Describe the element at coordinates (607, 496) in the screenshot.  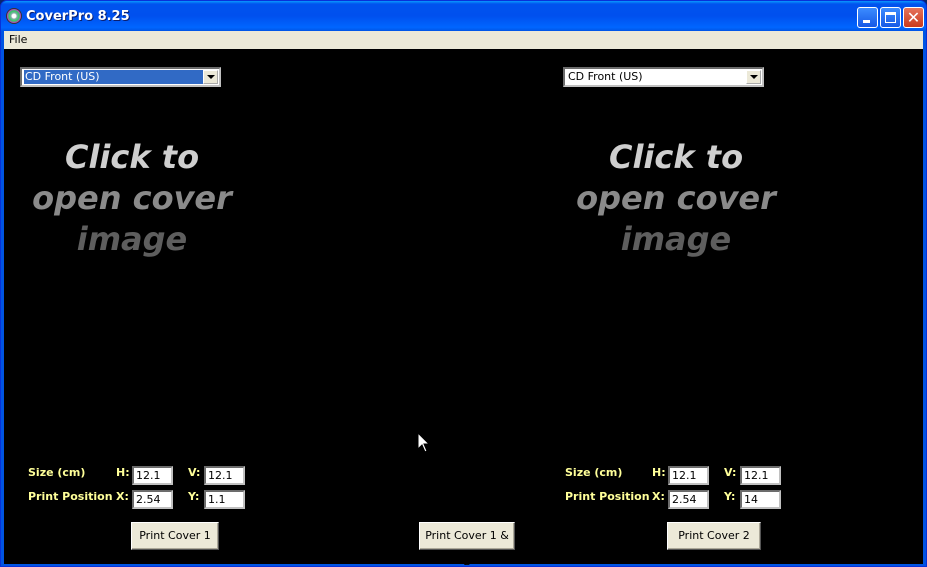
I see `position-label-2: Print Position` at that location.